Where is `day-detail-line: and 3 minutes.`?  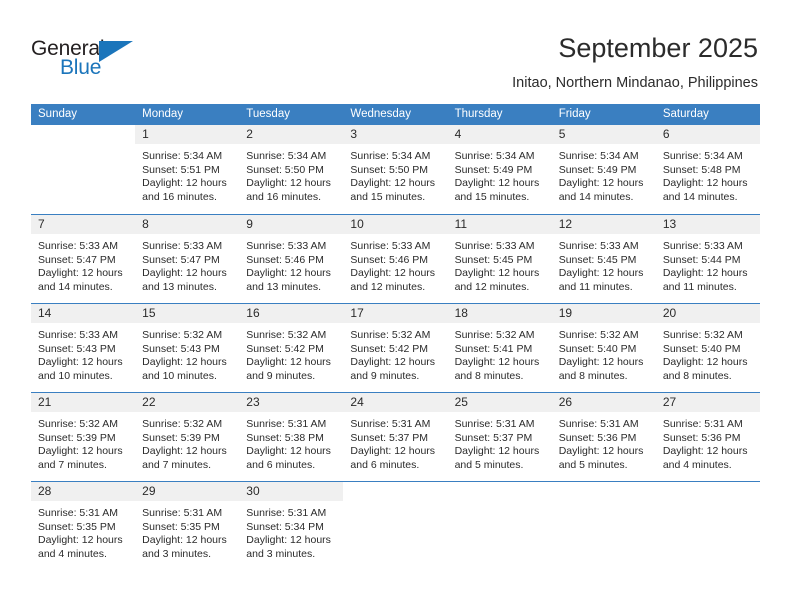 day-detail-line: and 3 minutes. is located at coordinates (177, 553).